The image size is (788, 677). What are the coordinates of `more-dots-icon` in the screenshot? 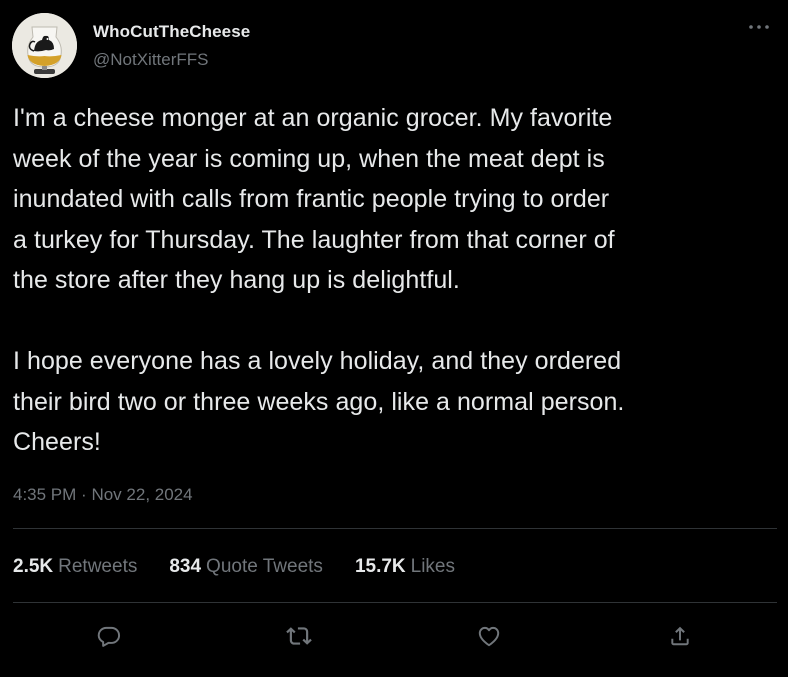 It's located at (759, 27).